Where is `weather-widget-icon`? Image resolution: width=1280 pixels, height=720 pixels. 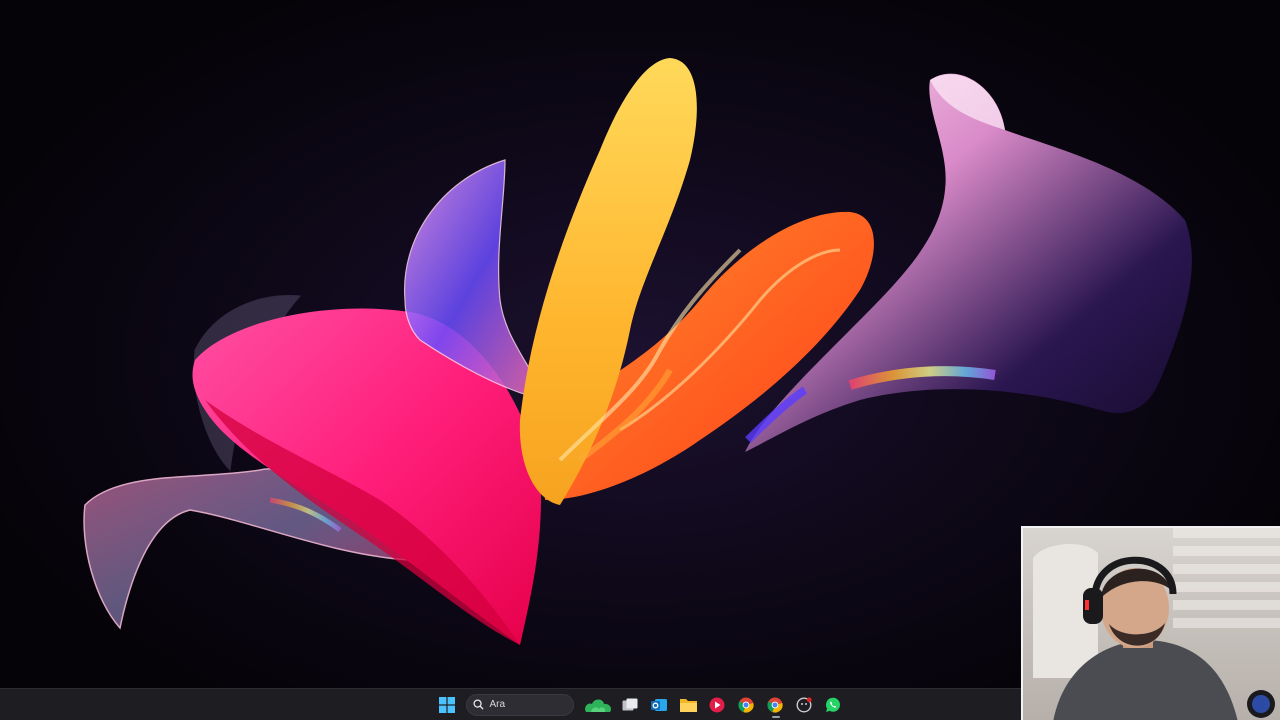
weather-widget-icon is located at coordinates (597, 705).